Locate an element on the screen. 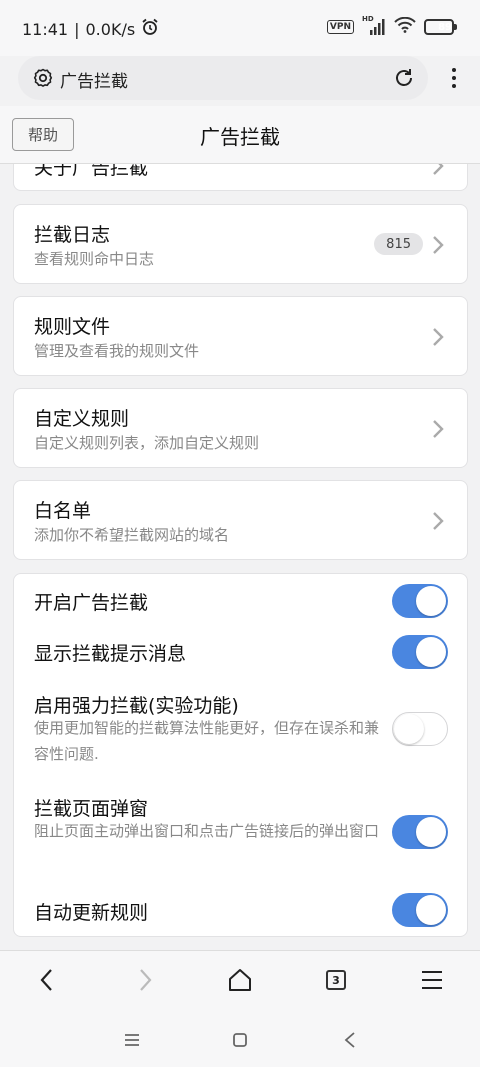 The height and width of the screenshot is (1067, 480). url-text: 广告拦截 is located at coordinates (94, 79).